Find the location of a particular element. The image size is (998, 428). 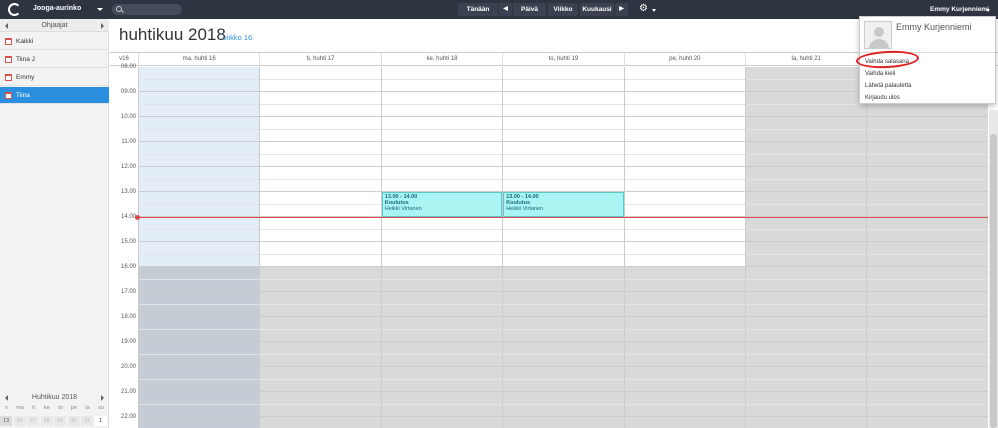

mini-date: 30 is located at coordinates (74, 421).